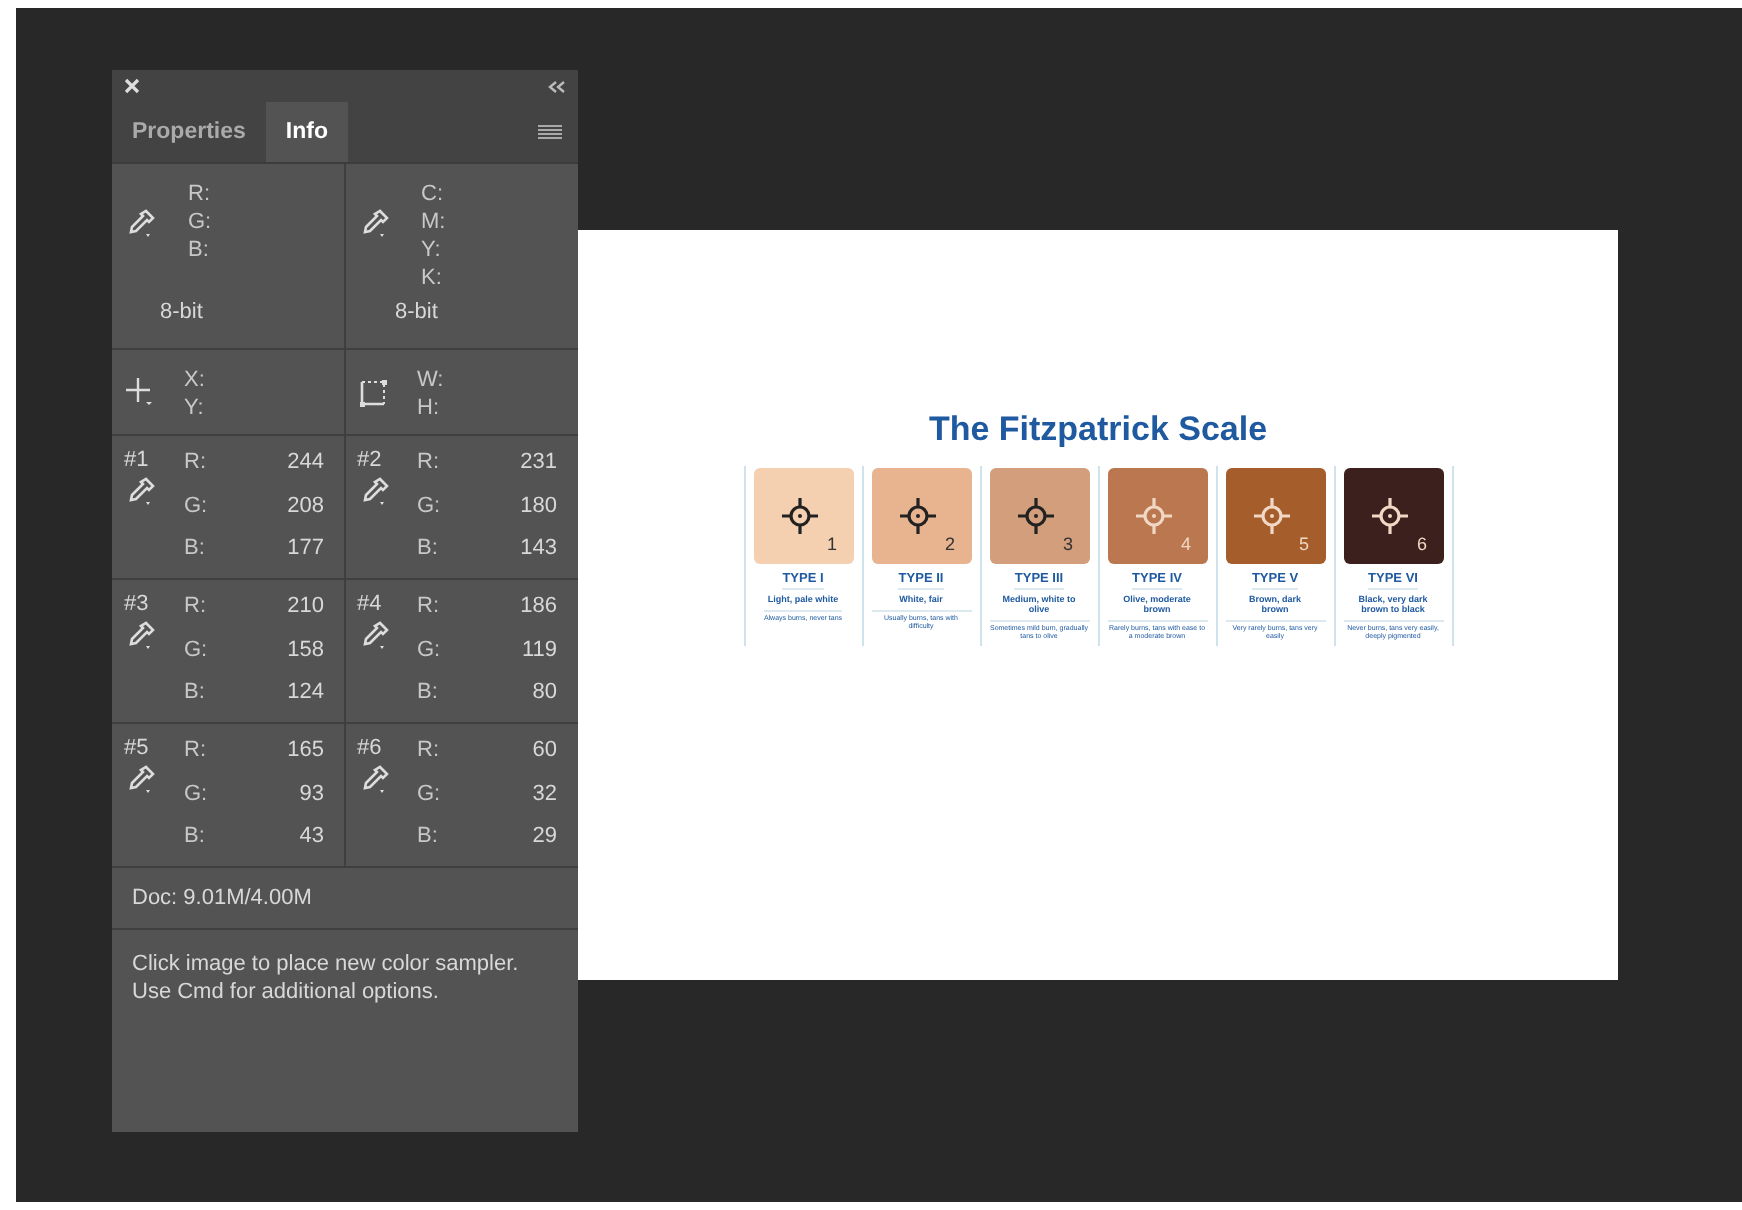 This screenshot has width=1742, height=1210. I want to click on channel-value: 43, so click(310, 837).